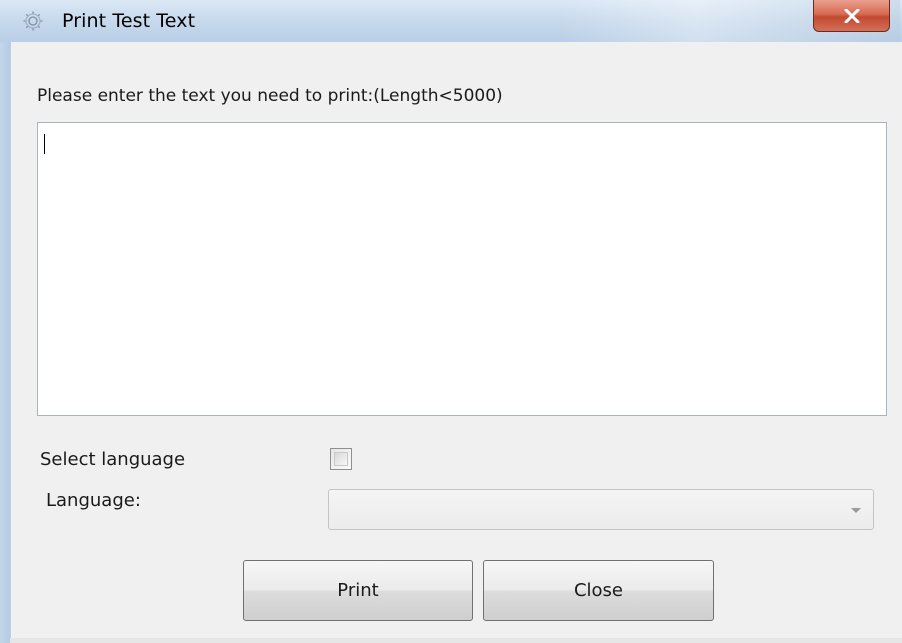 The image size is (902, 643). What do you see at coordinates (93, 500) in the screenshot?
I see `language-label: Language:` at bounding box center [93, 500].